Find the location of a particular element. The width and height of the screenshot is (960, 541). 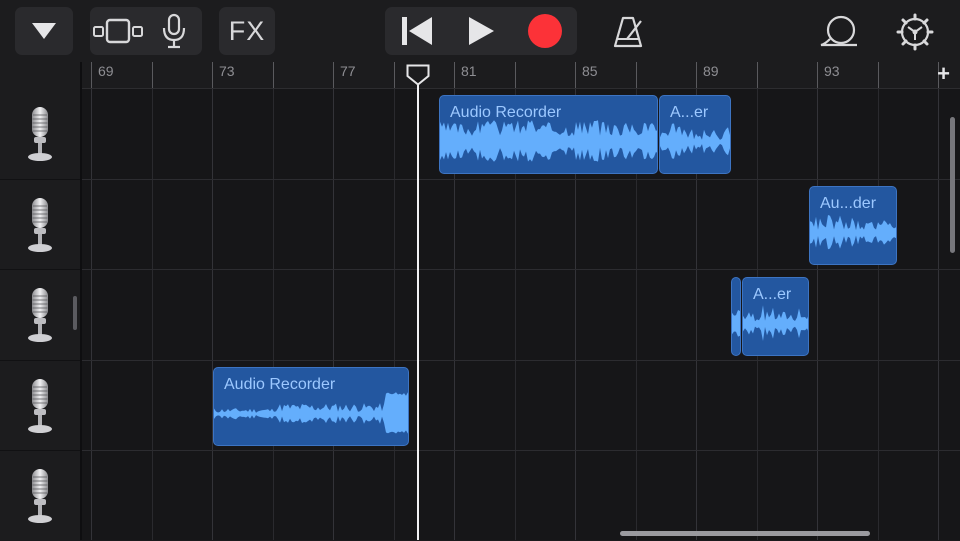

track-headers is located at coordinates (40, 301).